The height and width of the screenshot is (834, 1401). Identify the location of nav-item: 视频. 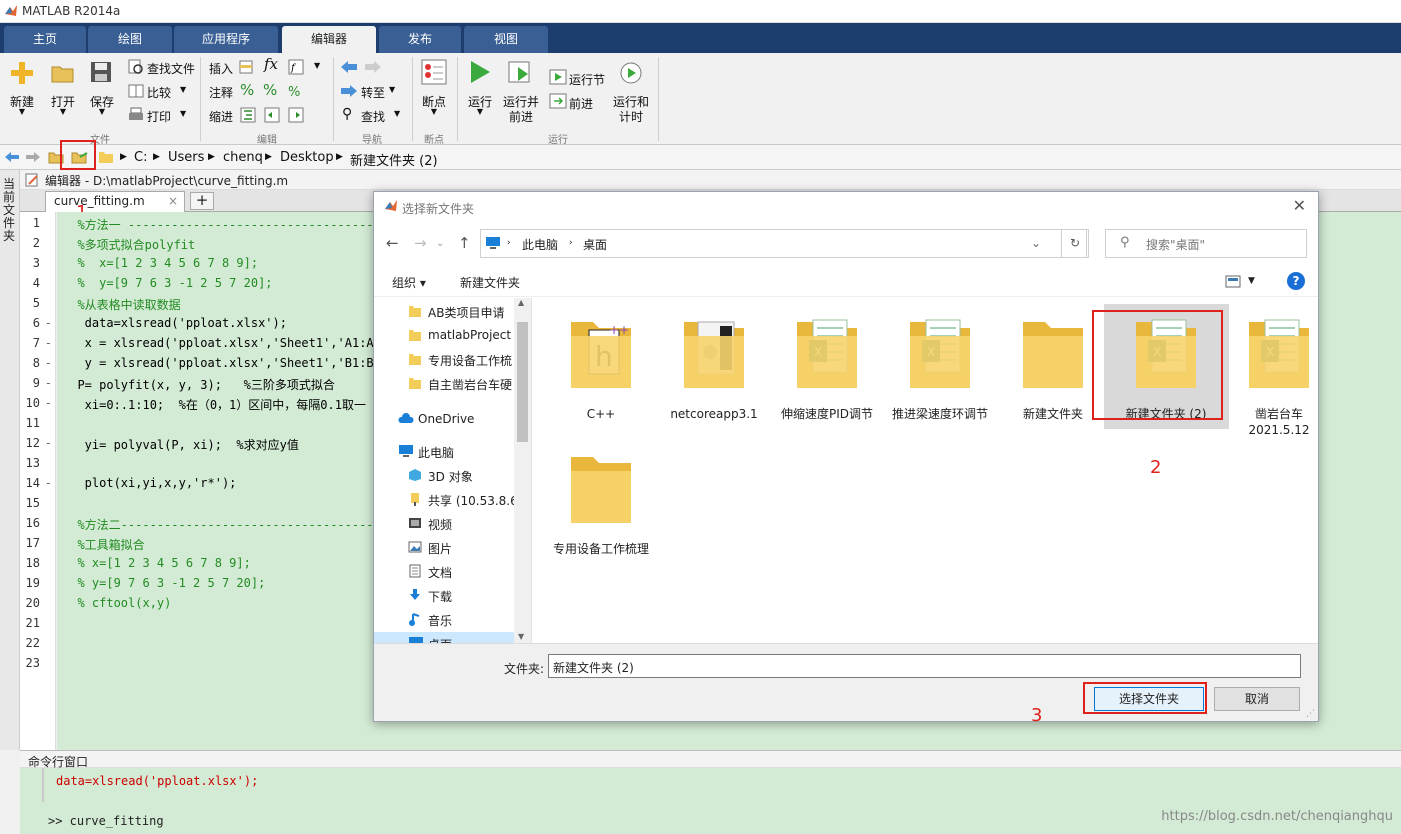
(452, 524).